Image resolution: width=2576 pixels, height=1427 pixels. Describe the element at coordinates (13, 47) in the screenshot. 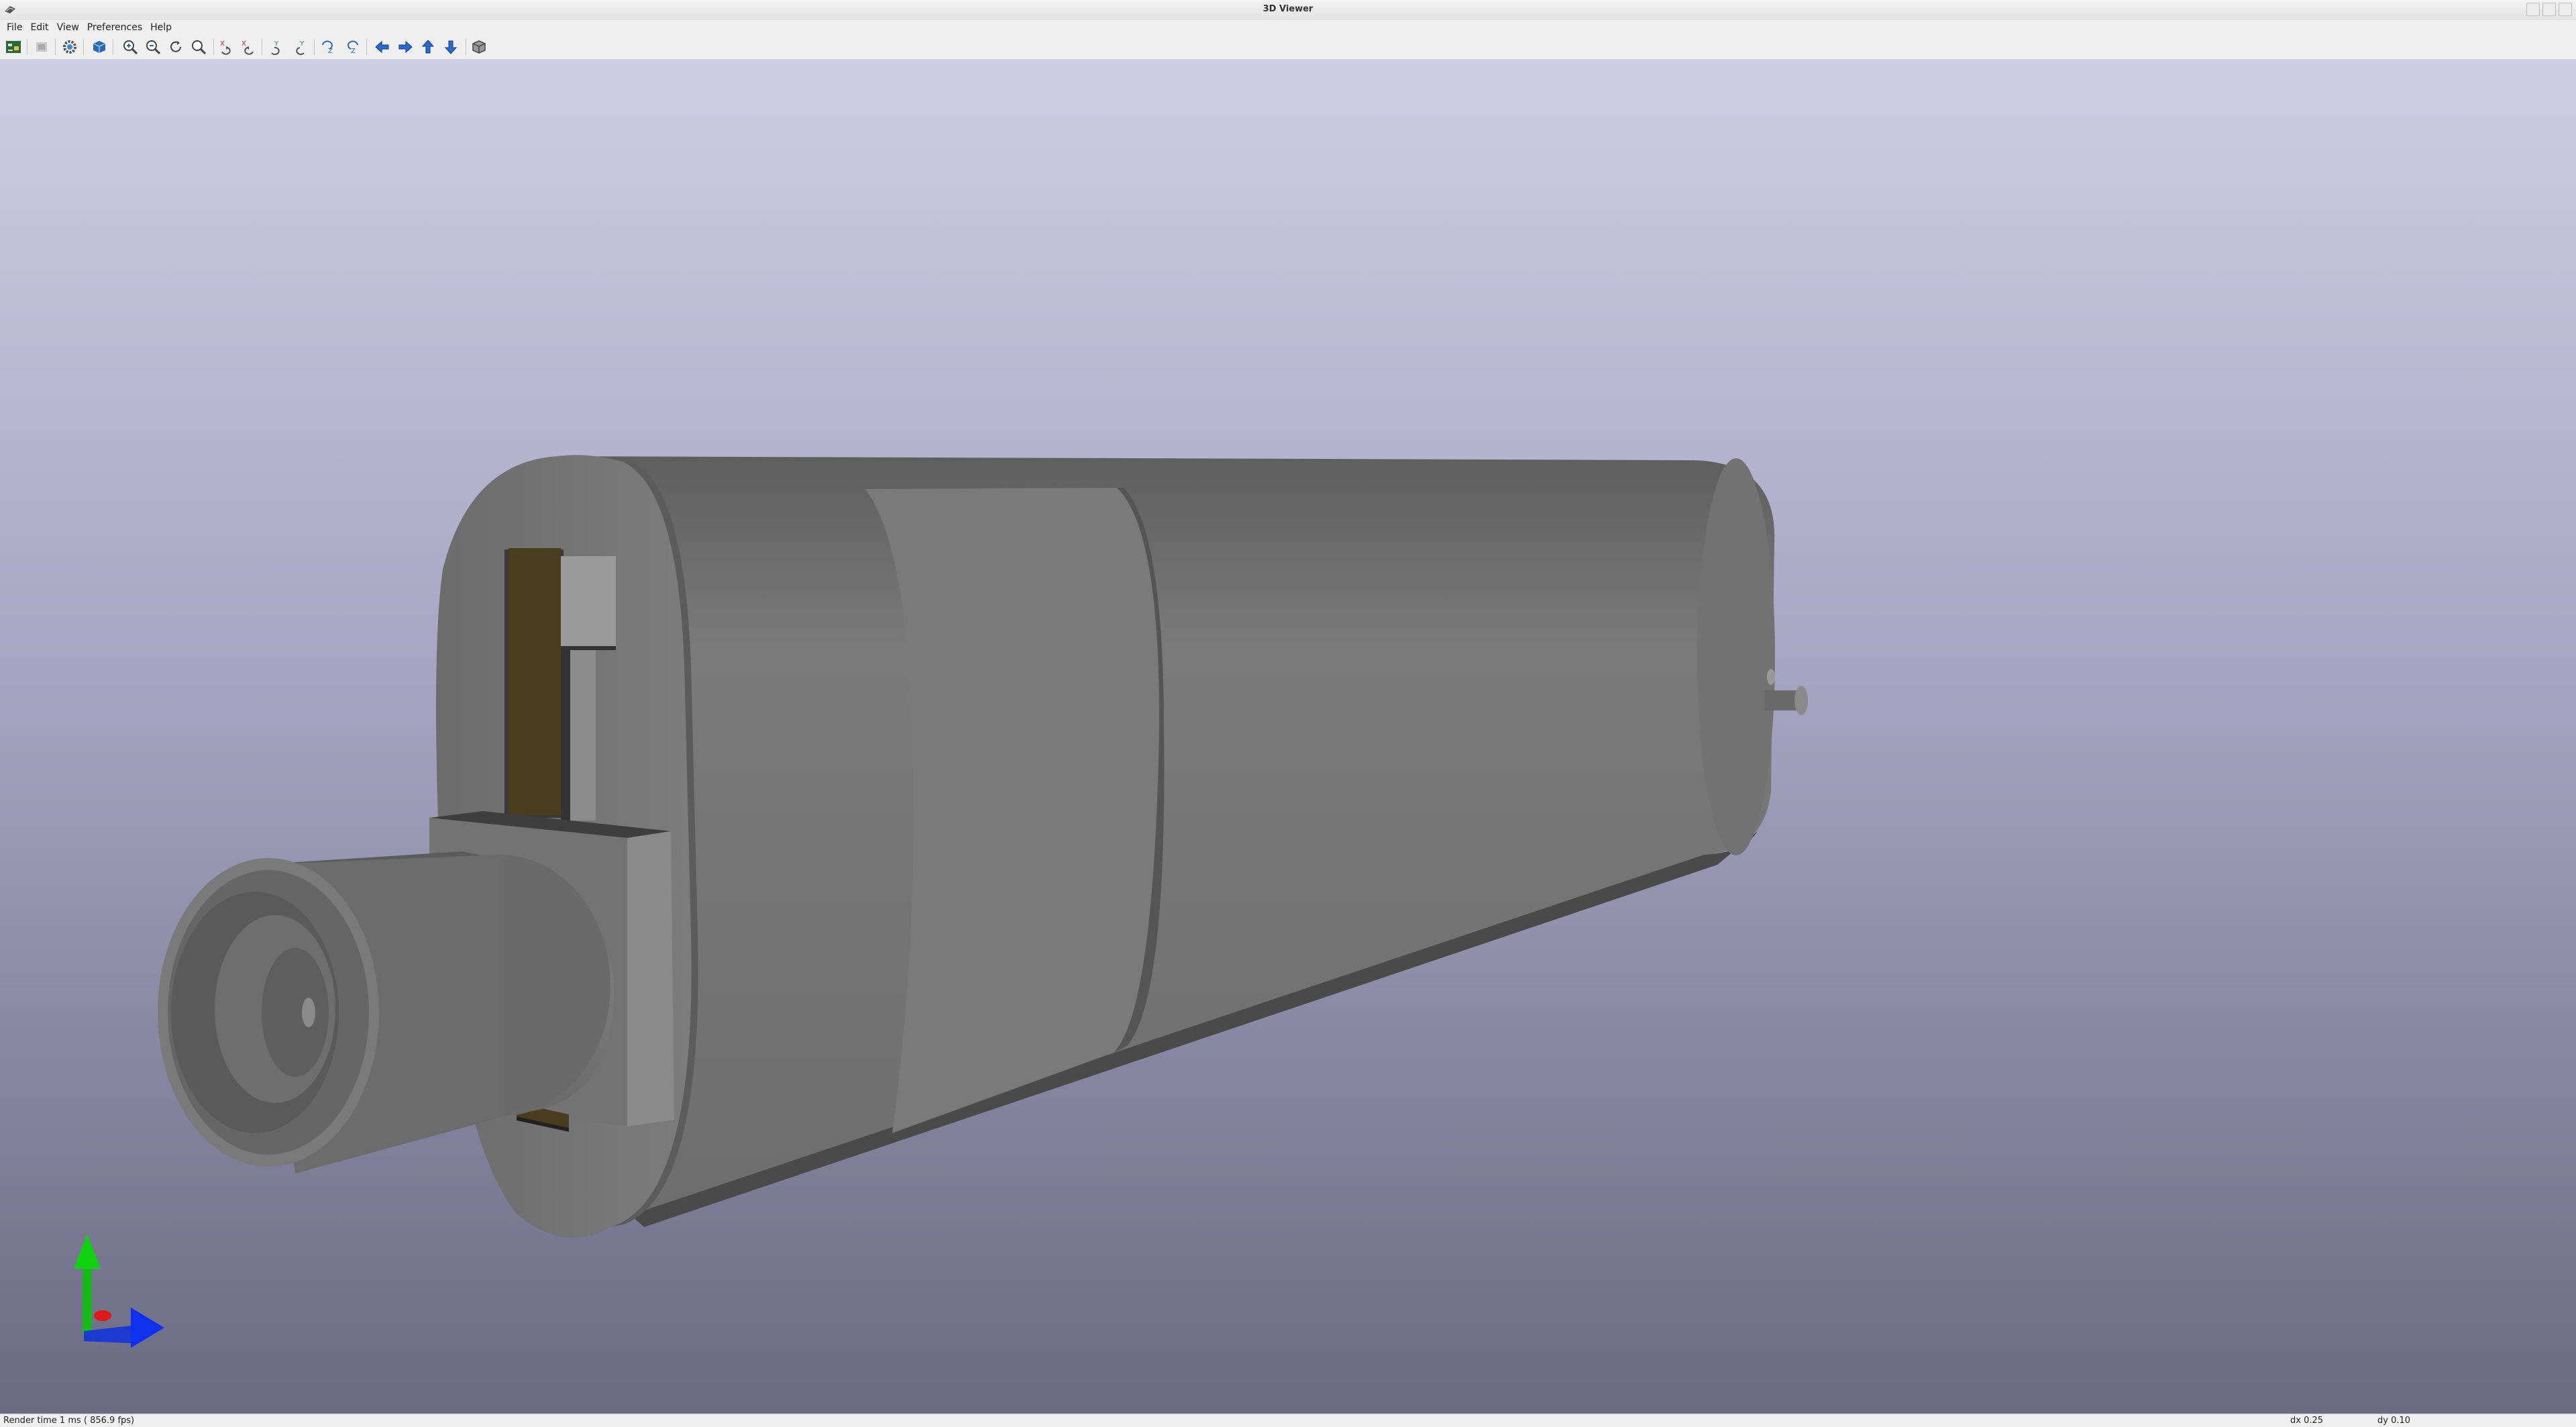

I see `pcb-editor-icon` at that location.